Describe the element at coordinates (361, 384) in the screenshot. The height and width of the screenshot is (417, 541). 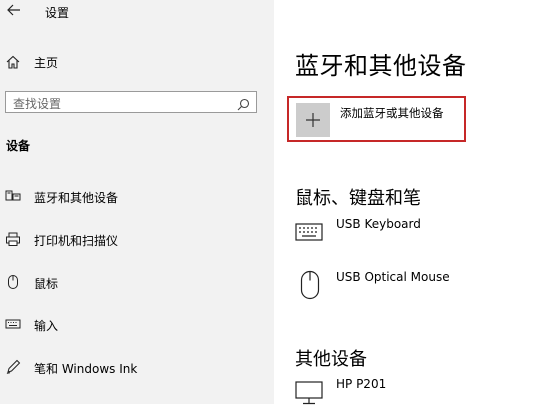
I see `device-name: HP P201` at that location.